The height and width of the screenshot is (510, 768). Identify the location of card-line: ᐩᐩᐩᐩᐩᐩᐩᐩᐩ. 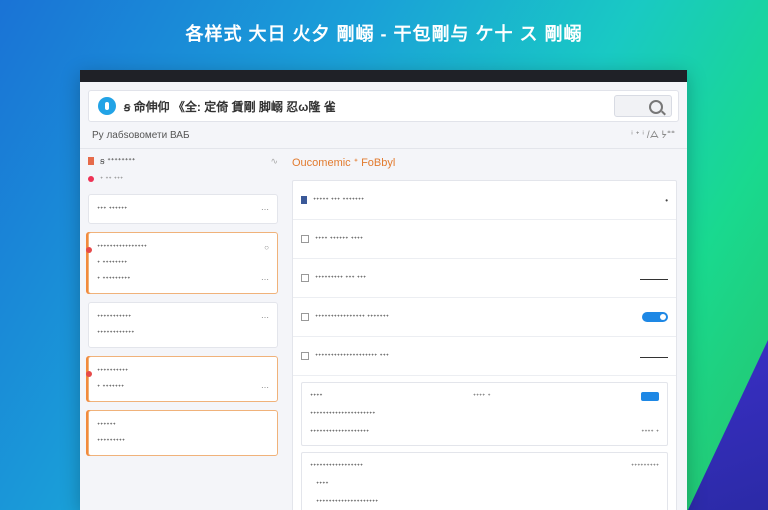
(111, 441).